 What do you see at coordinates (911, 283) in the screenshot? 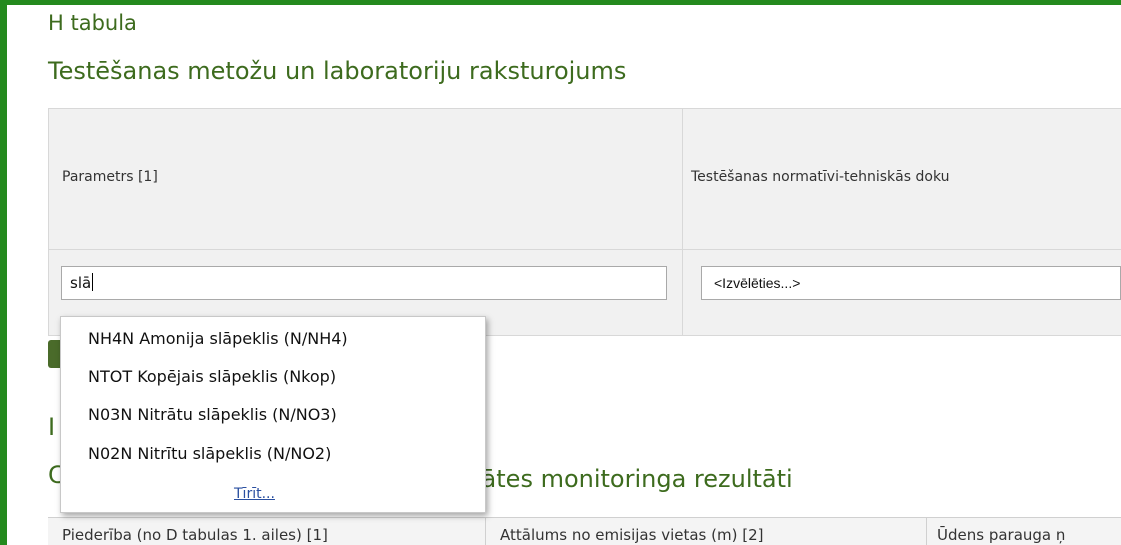
I see `method-select: <Izvēlēties...>` at bounding box center [911, 283].